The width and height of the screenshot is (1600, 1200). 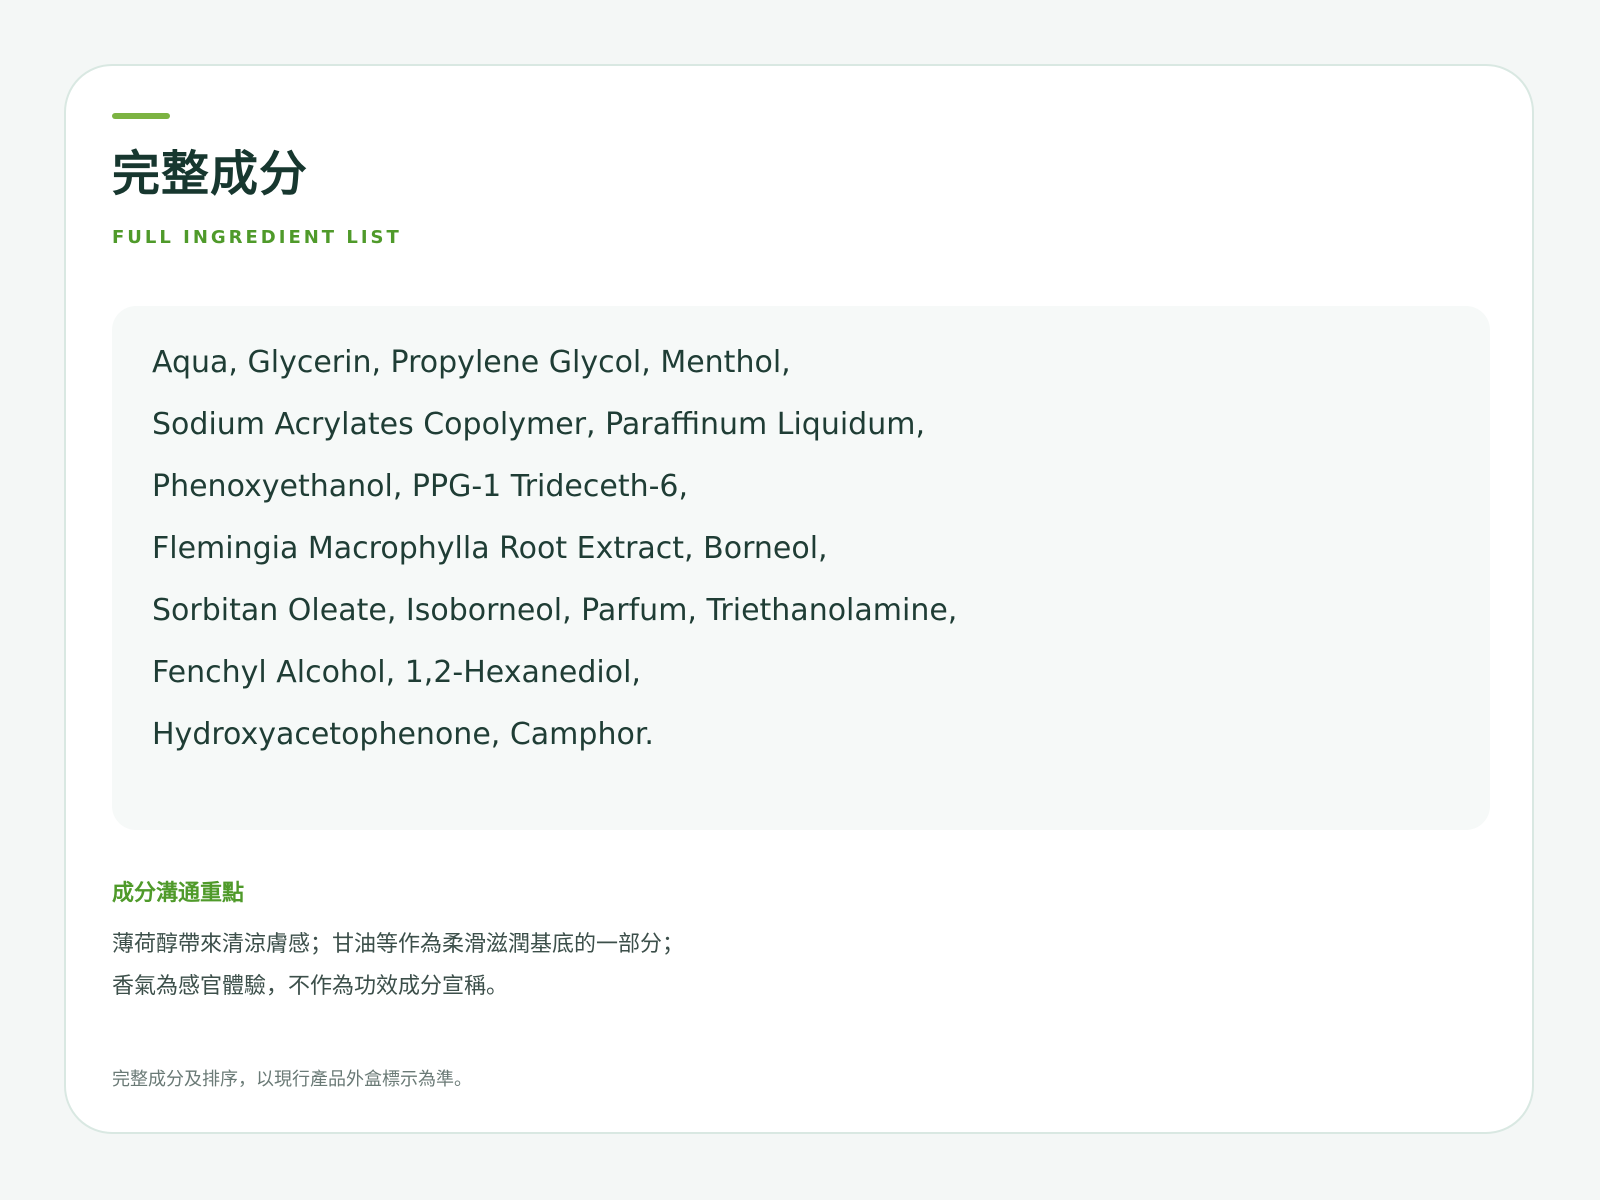 I want to click on ingredient-line: Hydroxyacetophenone, Camphor., so click(x=403, y=734).